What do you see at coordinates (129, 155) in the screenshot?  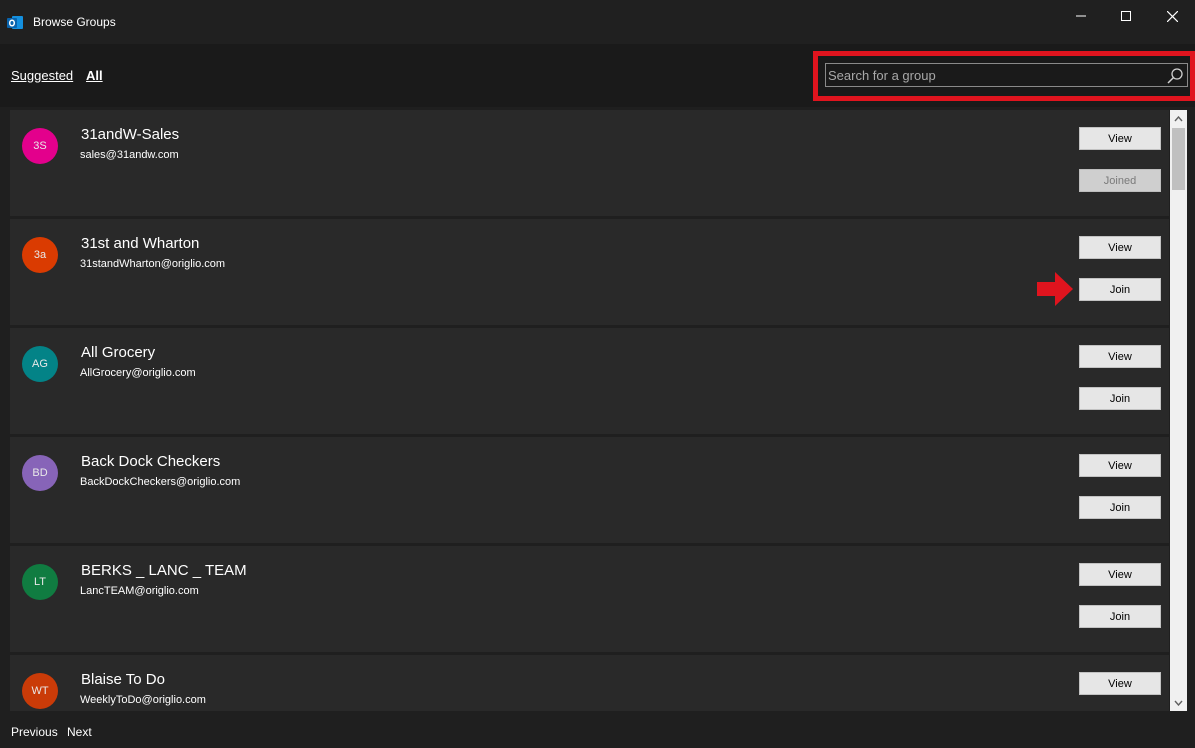 I see `group-email: sales@31andw.com` at bounding box center [129, 155].